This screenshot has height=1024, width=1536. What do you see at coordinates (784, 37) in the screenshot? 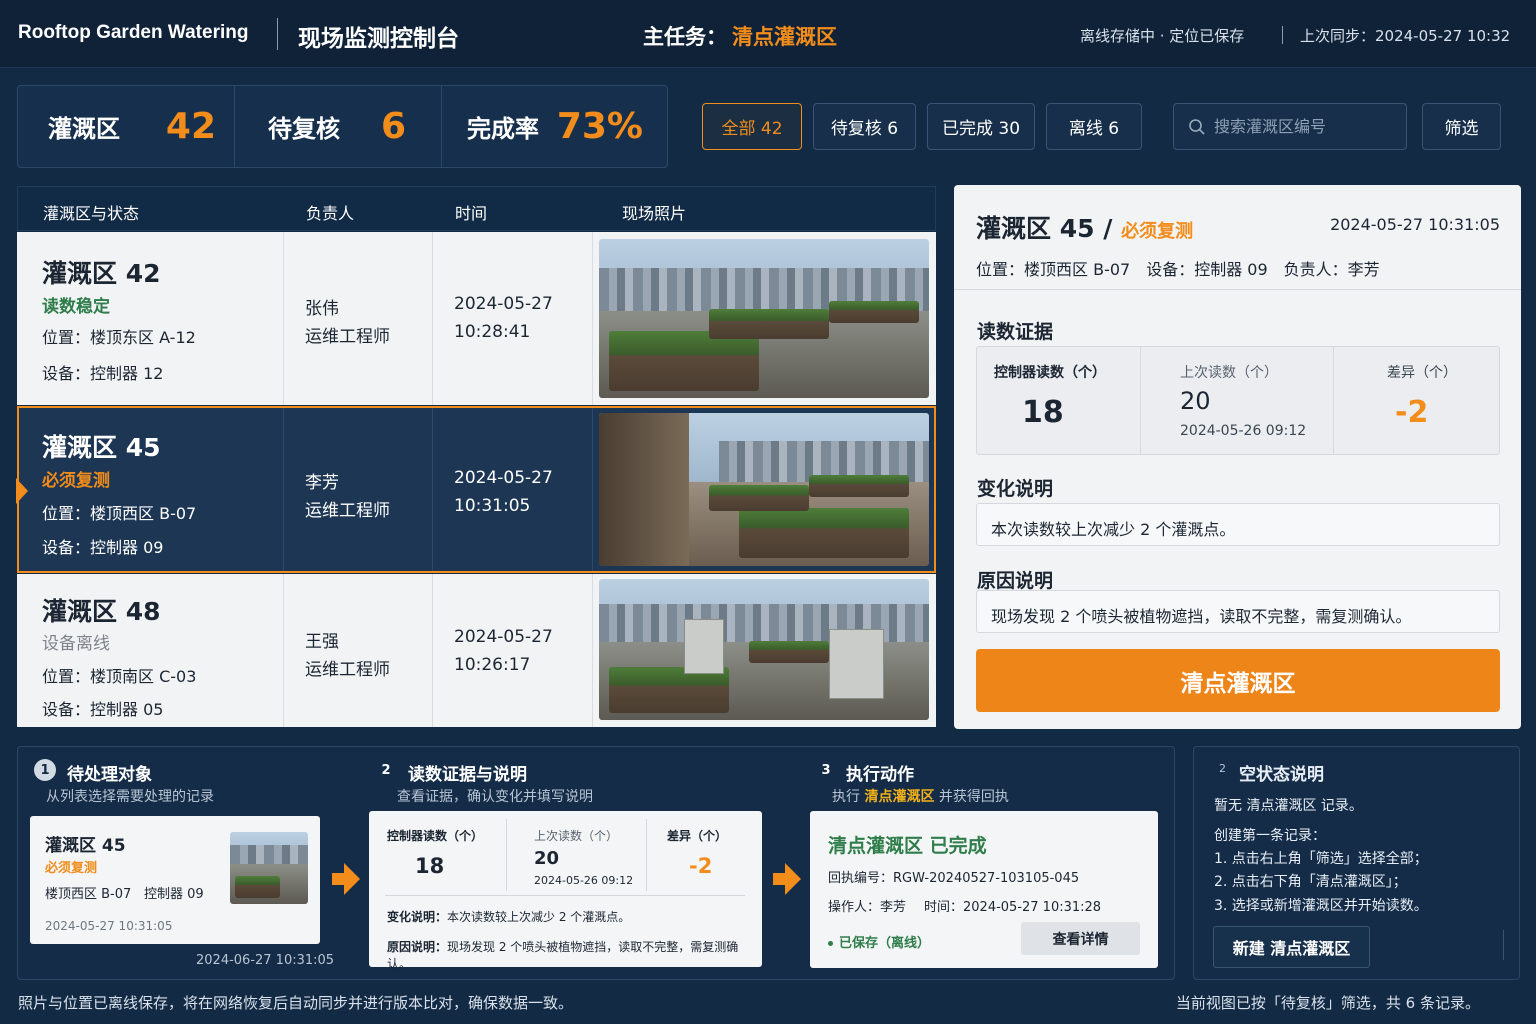
I see `main-task-value: 清点灌溉区` at bounding box center [784, 37].